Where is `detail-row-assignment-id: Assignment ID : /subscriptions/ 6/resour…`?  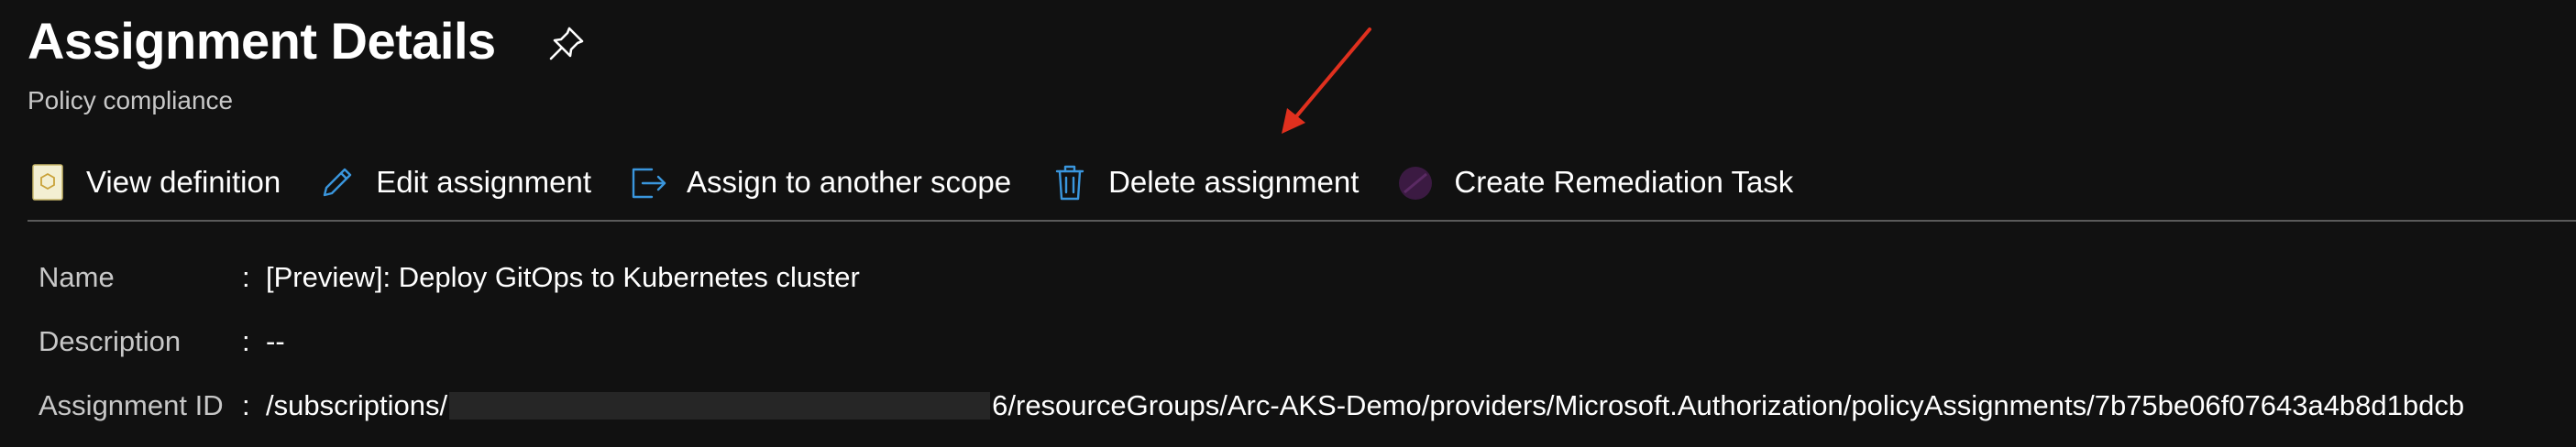 detail-row-assignment-id: Assignment ID : /subscriptions/ 6/resour… is located at coordinates (1251, 406).